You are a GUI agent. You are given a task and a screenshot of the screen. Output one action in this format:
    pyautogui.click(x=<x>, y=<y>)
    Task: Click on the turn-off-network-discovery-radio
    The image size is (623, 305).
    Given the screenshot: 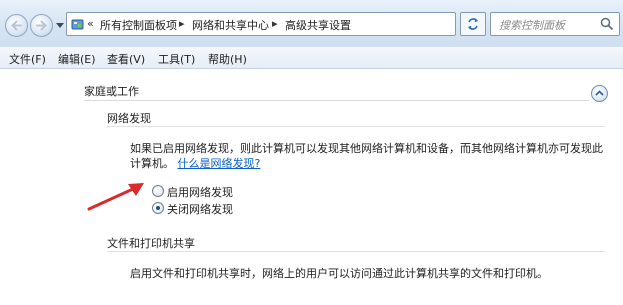 What is the action you would take?
    pyautogui.click(x=158, y=208)
    